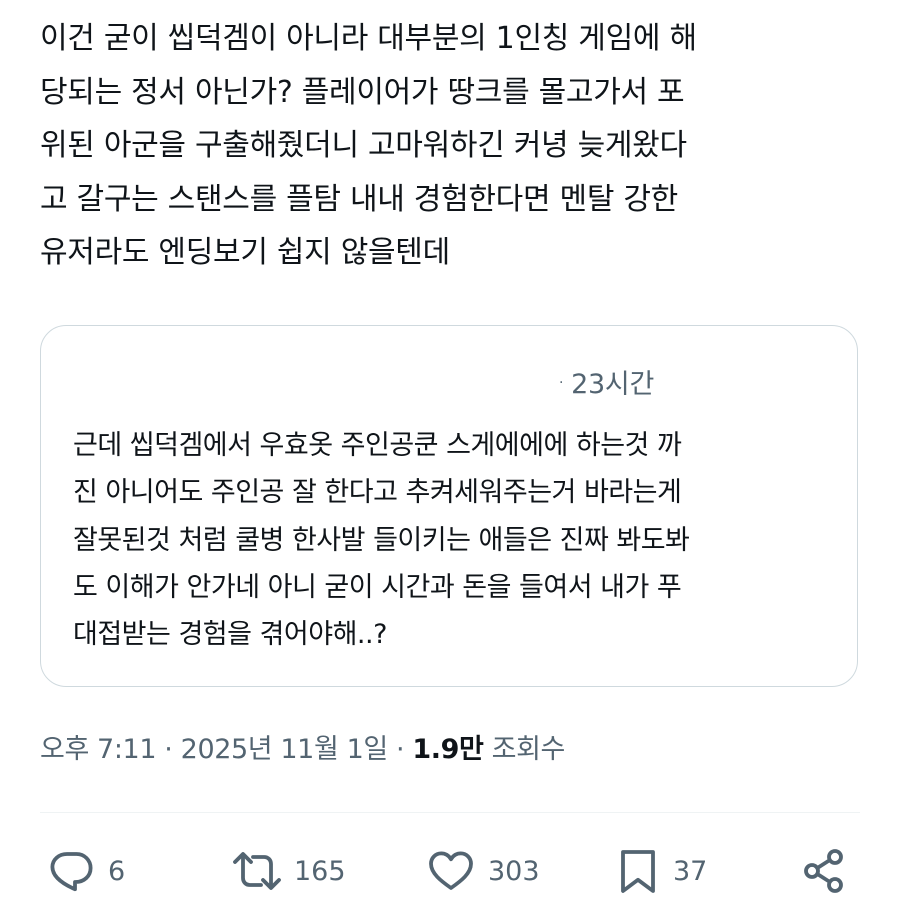 This screenshot has height=923, width=900. I want to click on heart-icon, so click(451, 871).